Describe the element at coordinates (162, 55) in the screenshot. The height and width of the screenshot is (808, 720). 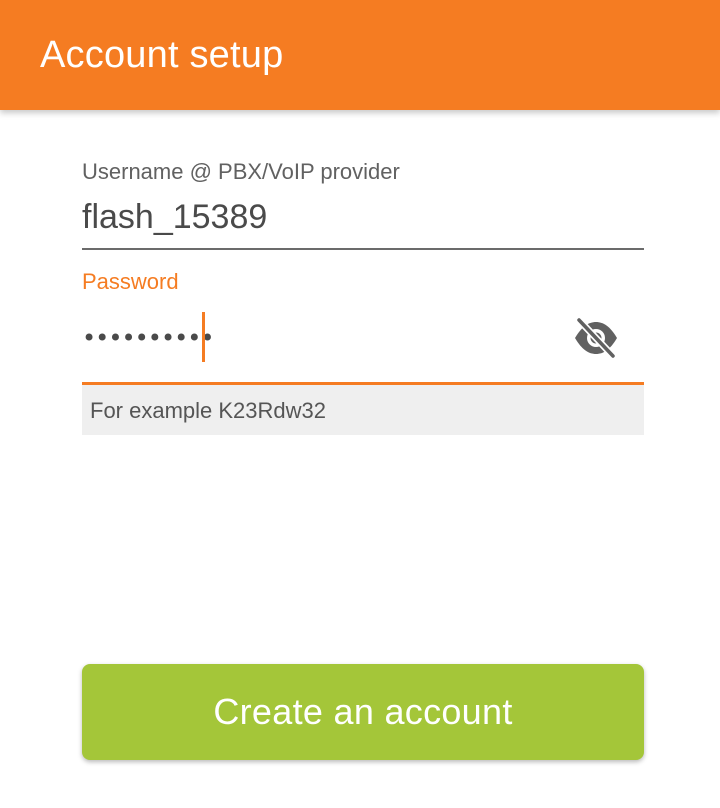
I see `page-title: Account setup` at that location.